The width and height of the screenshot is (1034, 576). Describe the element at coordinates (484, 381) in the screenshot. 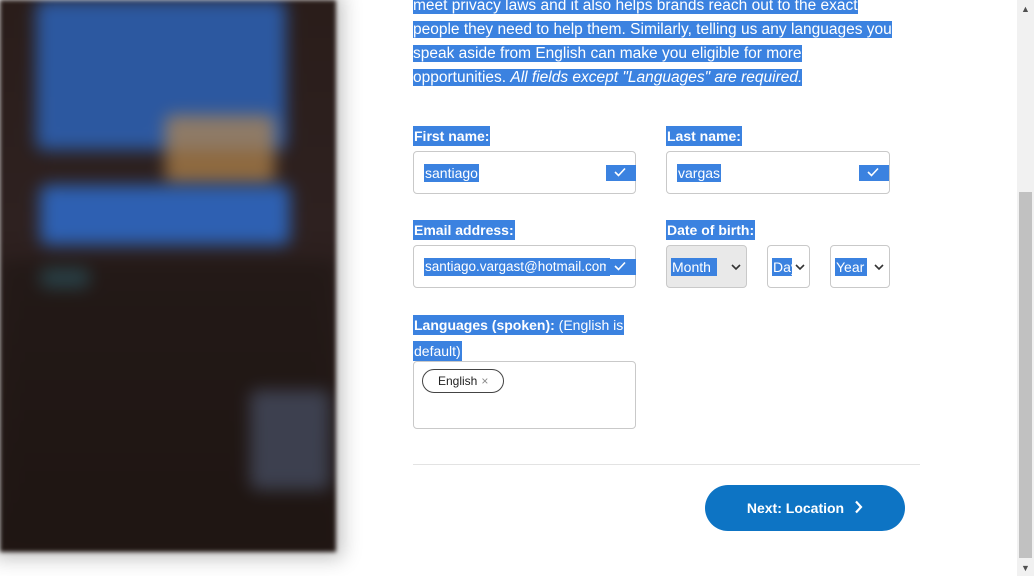

I see `remove-icon: ×` at that location.